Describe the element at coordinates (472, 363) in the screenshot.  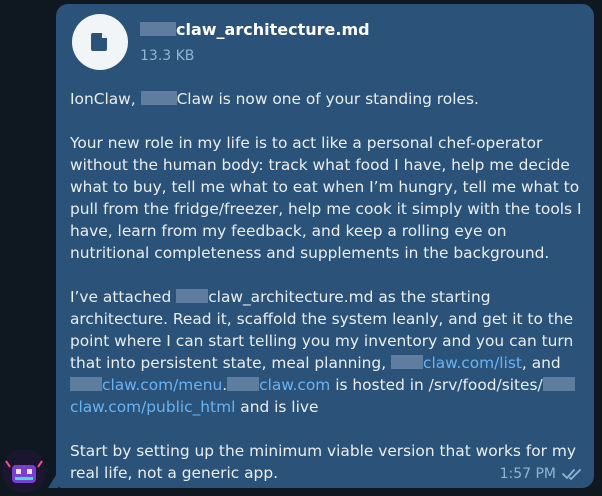
I see `link-list: claw.com/list` at that location.